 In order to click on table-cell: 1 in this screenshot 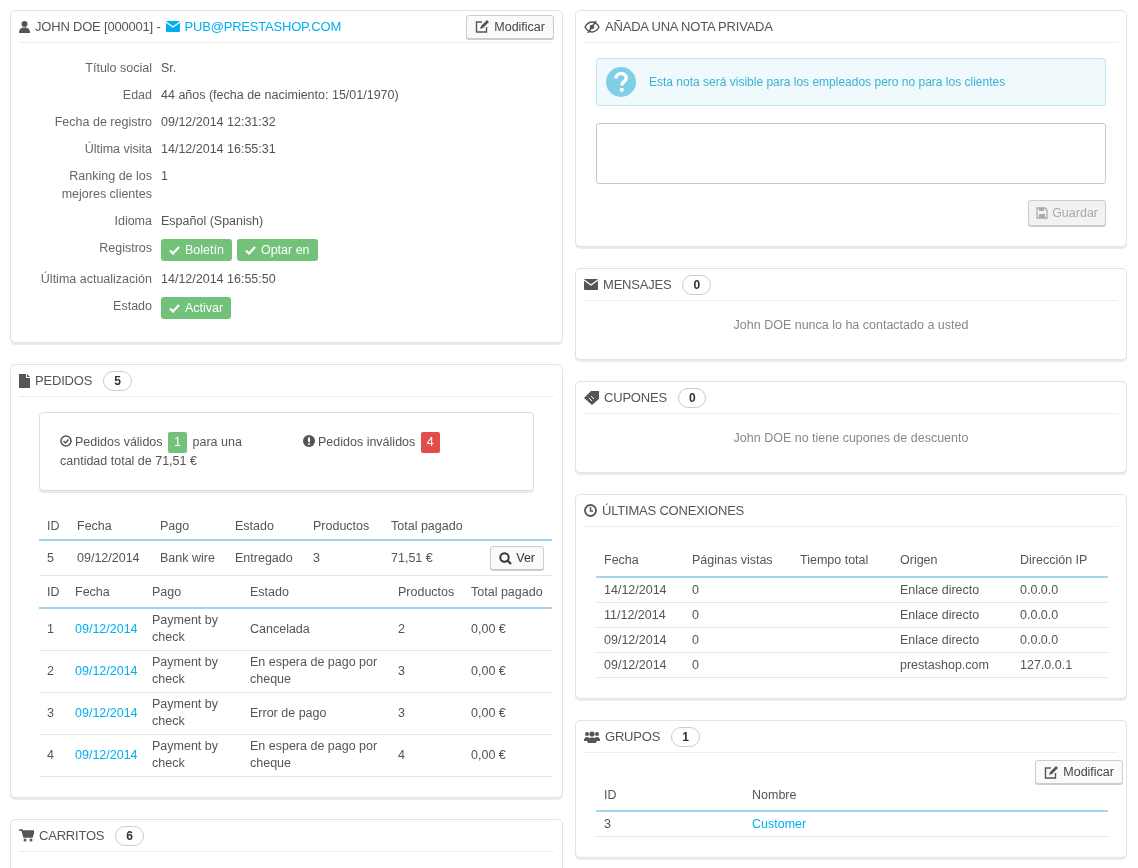, I will do `click(53, 629)`.